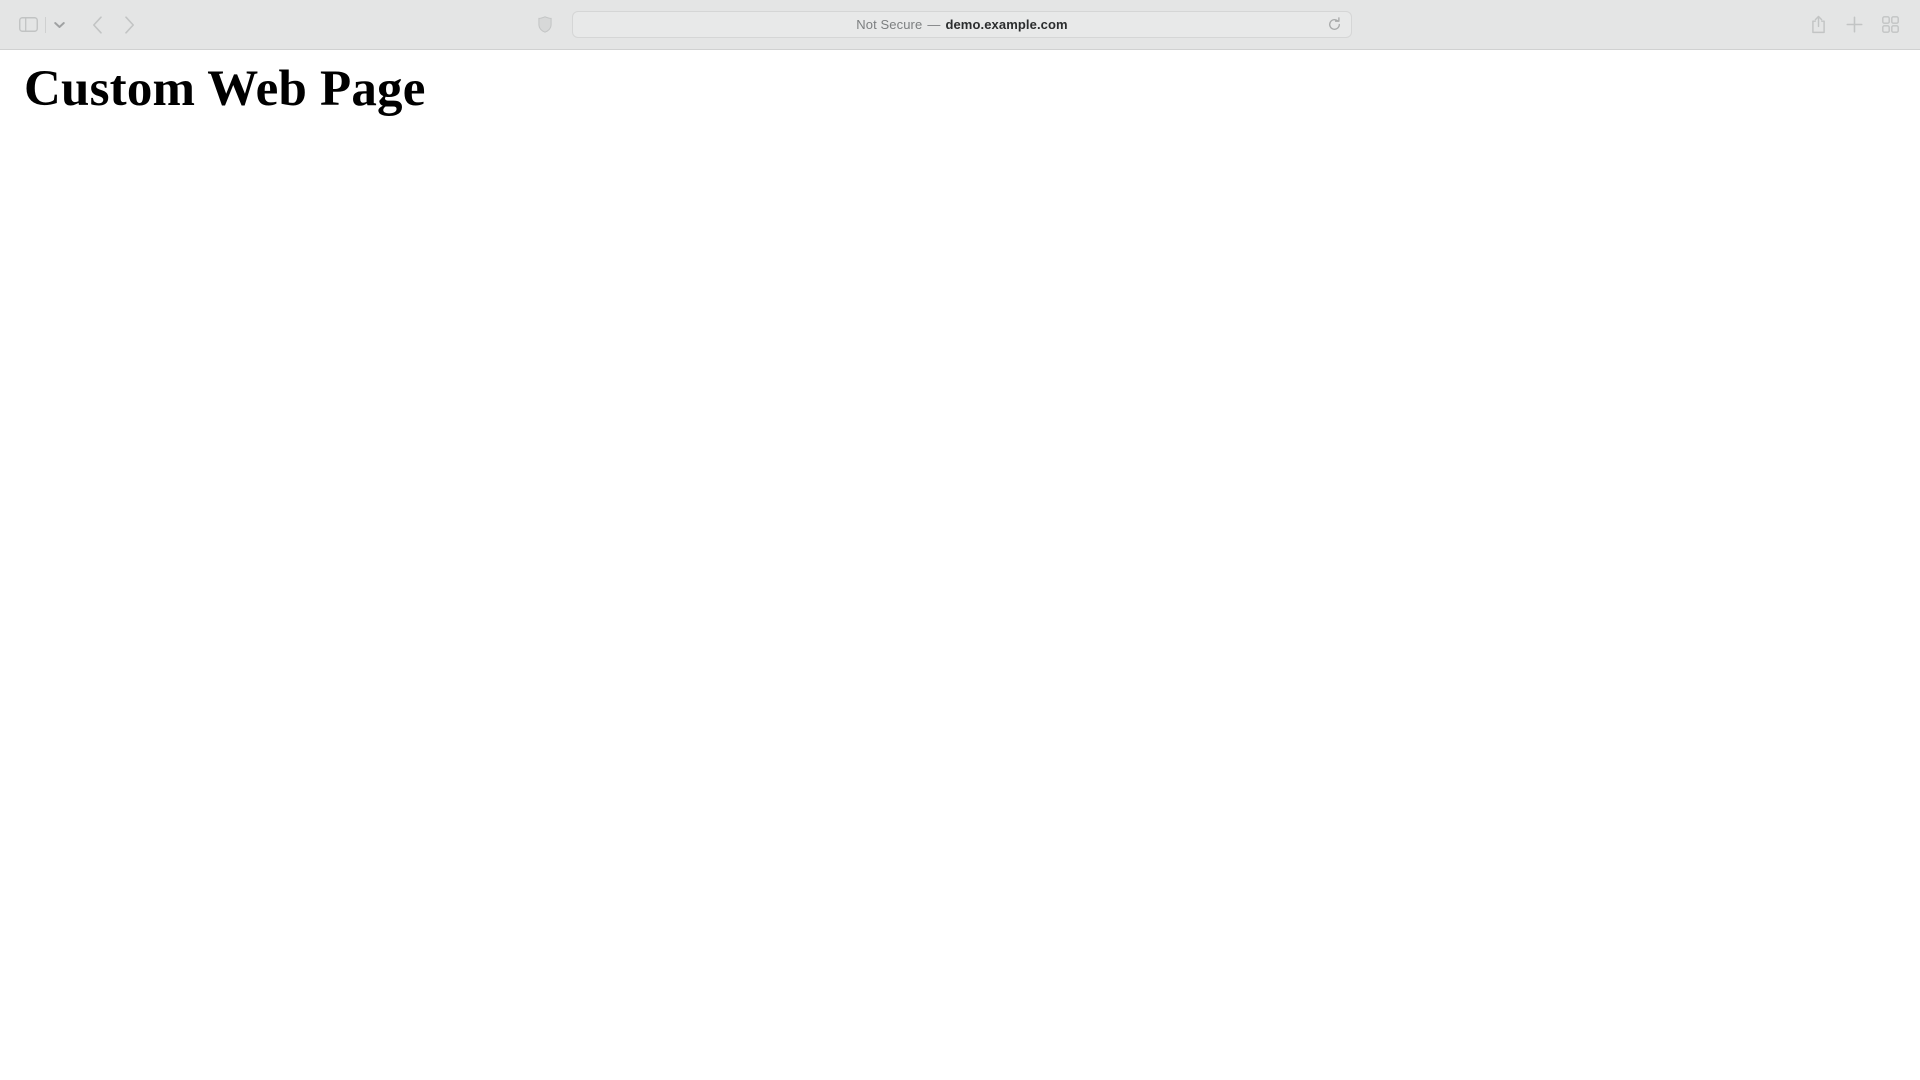 The image size is (1920, 1080). I want to click on address-host-label: demo.example.com, so click(1006, 24).